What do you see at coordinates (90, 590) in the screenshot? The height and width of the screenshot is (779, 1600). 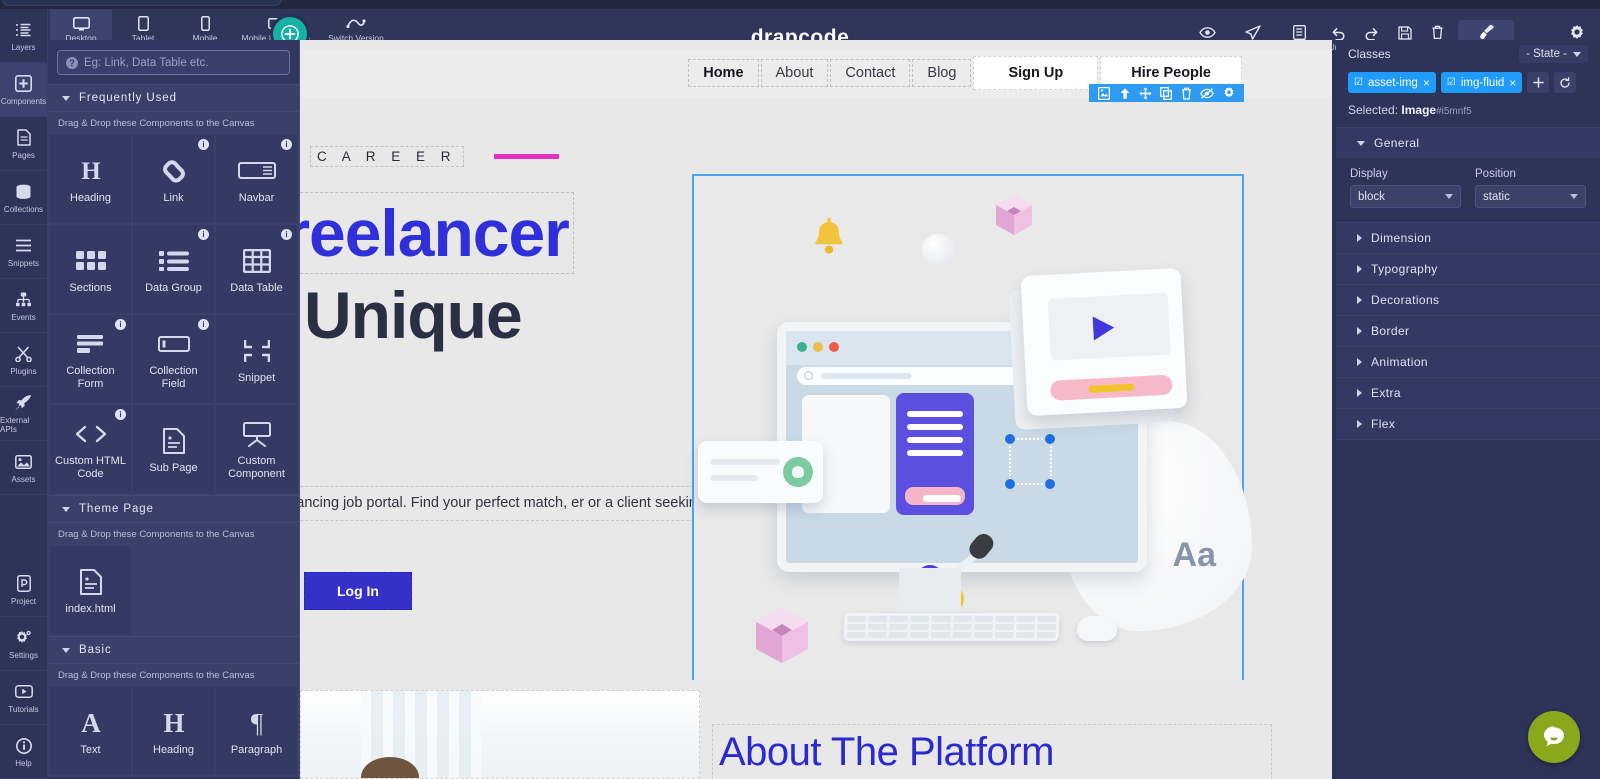 I see `component-index-html: index.html` at bounding box center [90, 590].